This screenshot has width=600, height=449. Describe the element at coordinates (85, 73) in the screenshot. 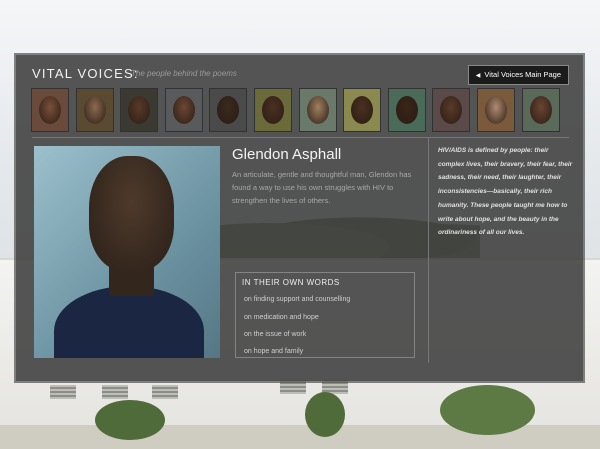

I see `page-title: VITAL VOICES:` at that location.